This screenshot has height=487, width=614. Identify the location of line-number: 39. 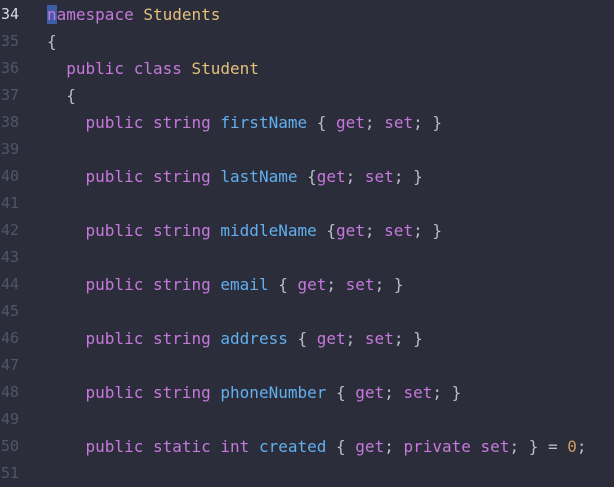
(10, 149).